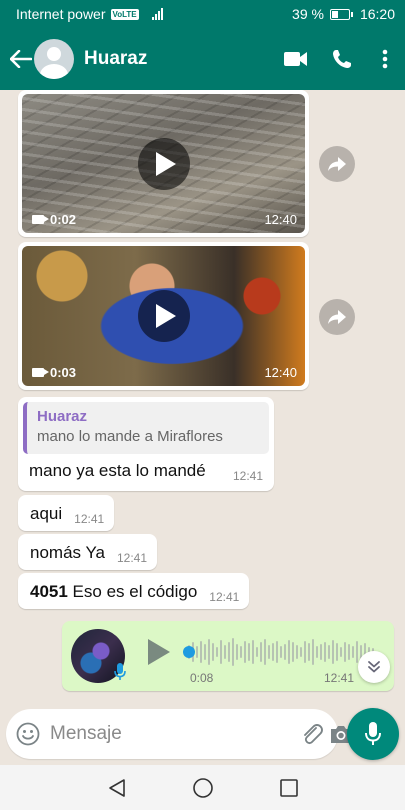  I want to click on video-message-1: 0:02 12:40, so click(163, 163).